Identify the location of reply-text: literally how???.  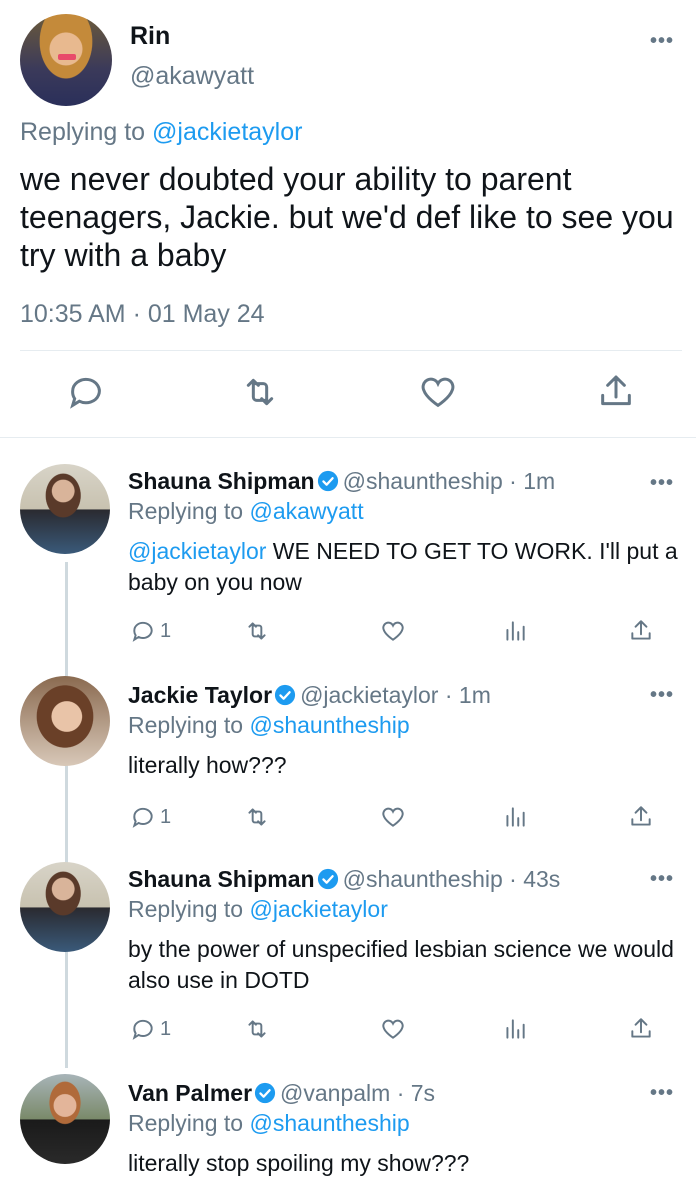
(207, 765).